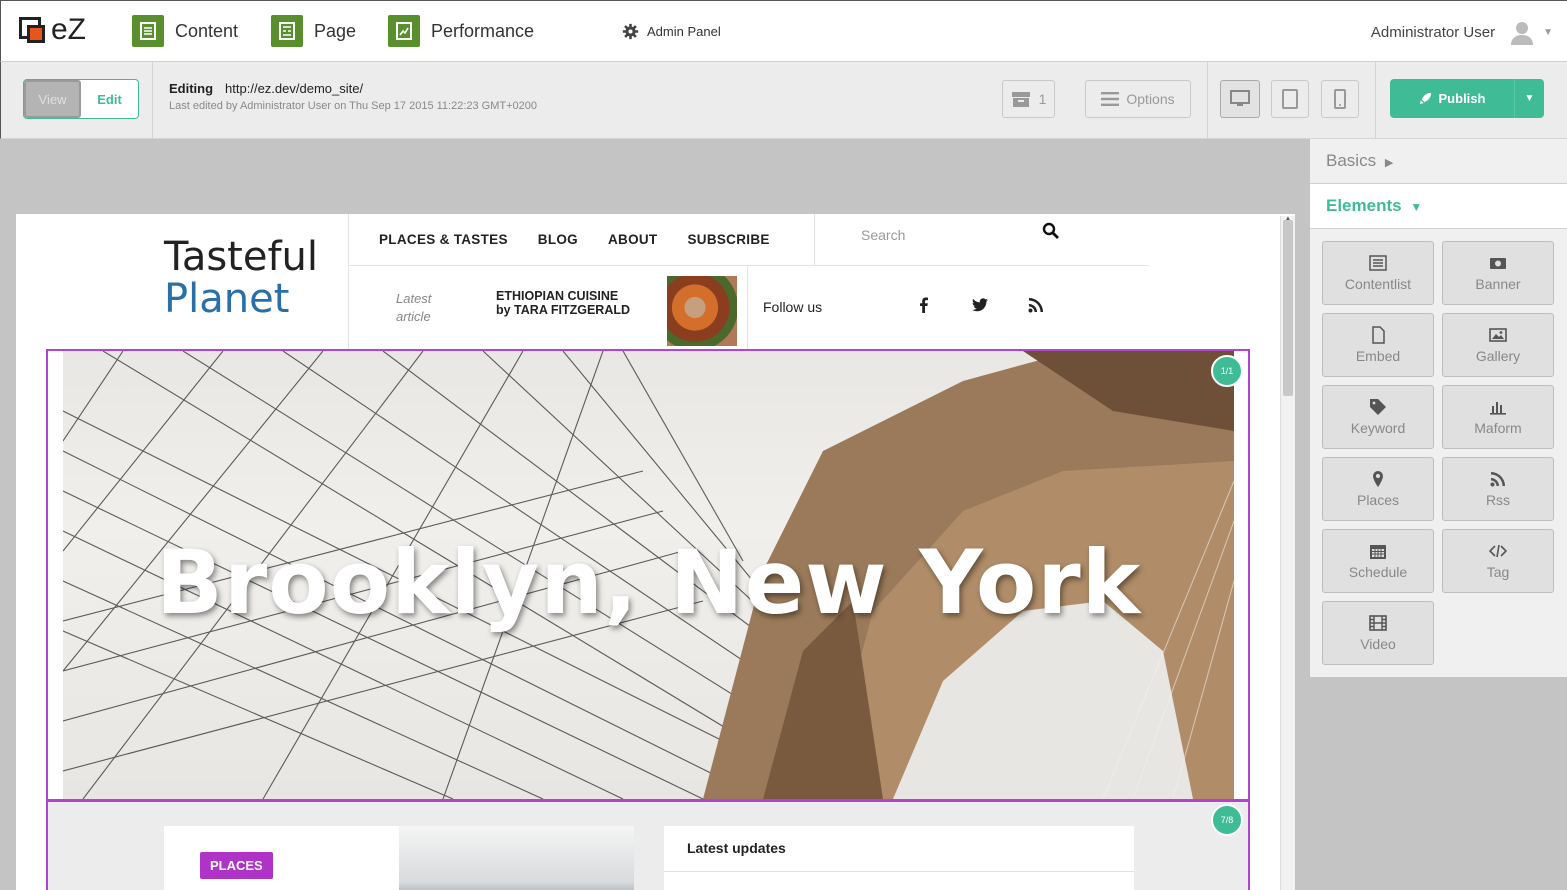  I want to click on tile-label: Gallery, so click(1498, 356).